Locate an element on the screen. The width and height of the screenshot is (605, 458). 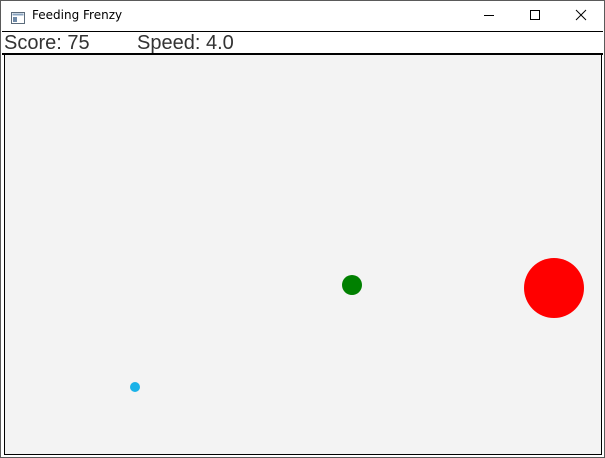
maximize-icon is located at coordinates (535, 15).